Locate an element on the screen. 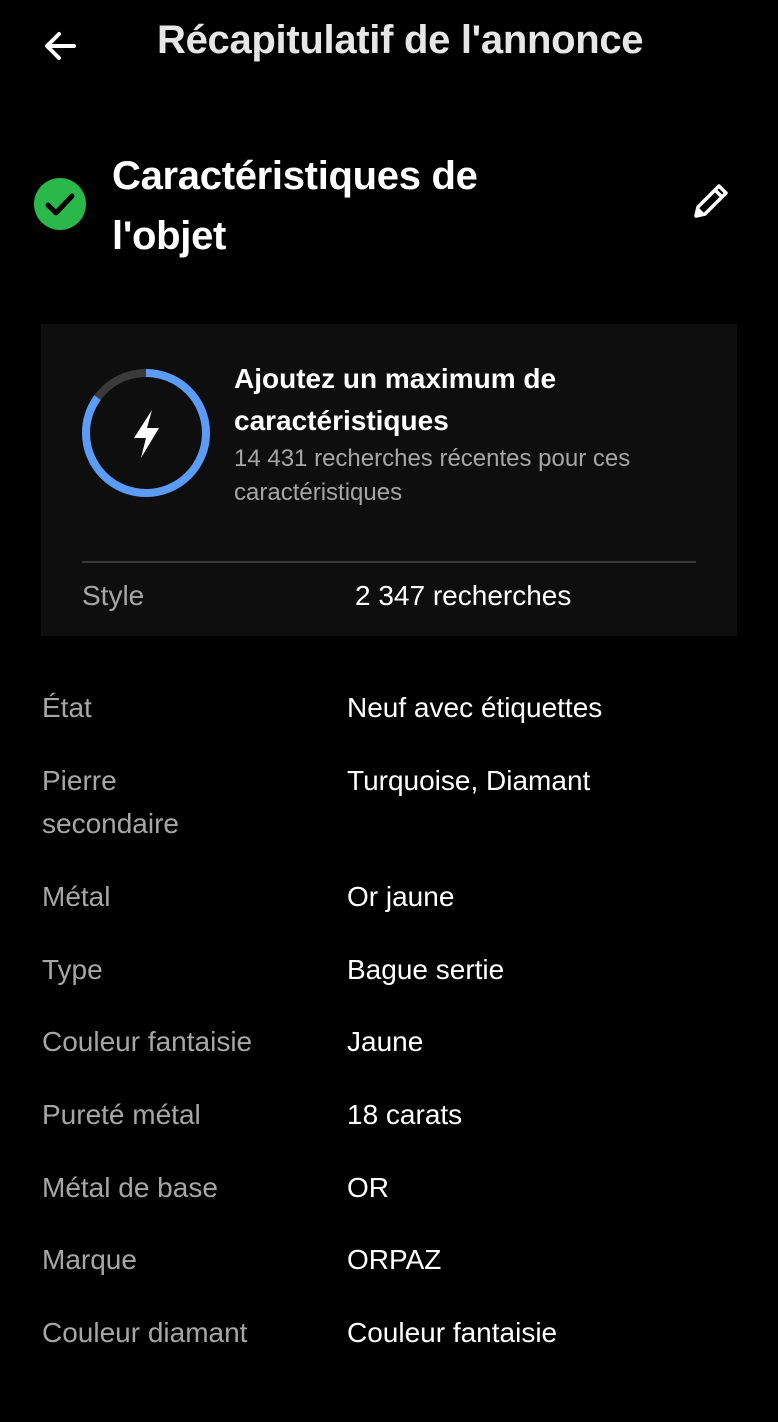 This screenshot has height=1422, width=778. spec-value: Neuf avec étiquettes is located at coordinates (475, 707).